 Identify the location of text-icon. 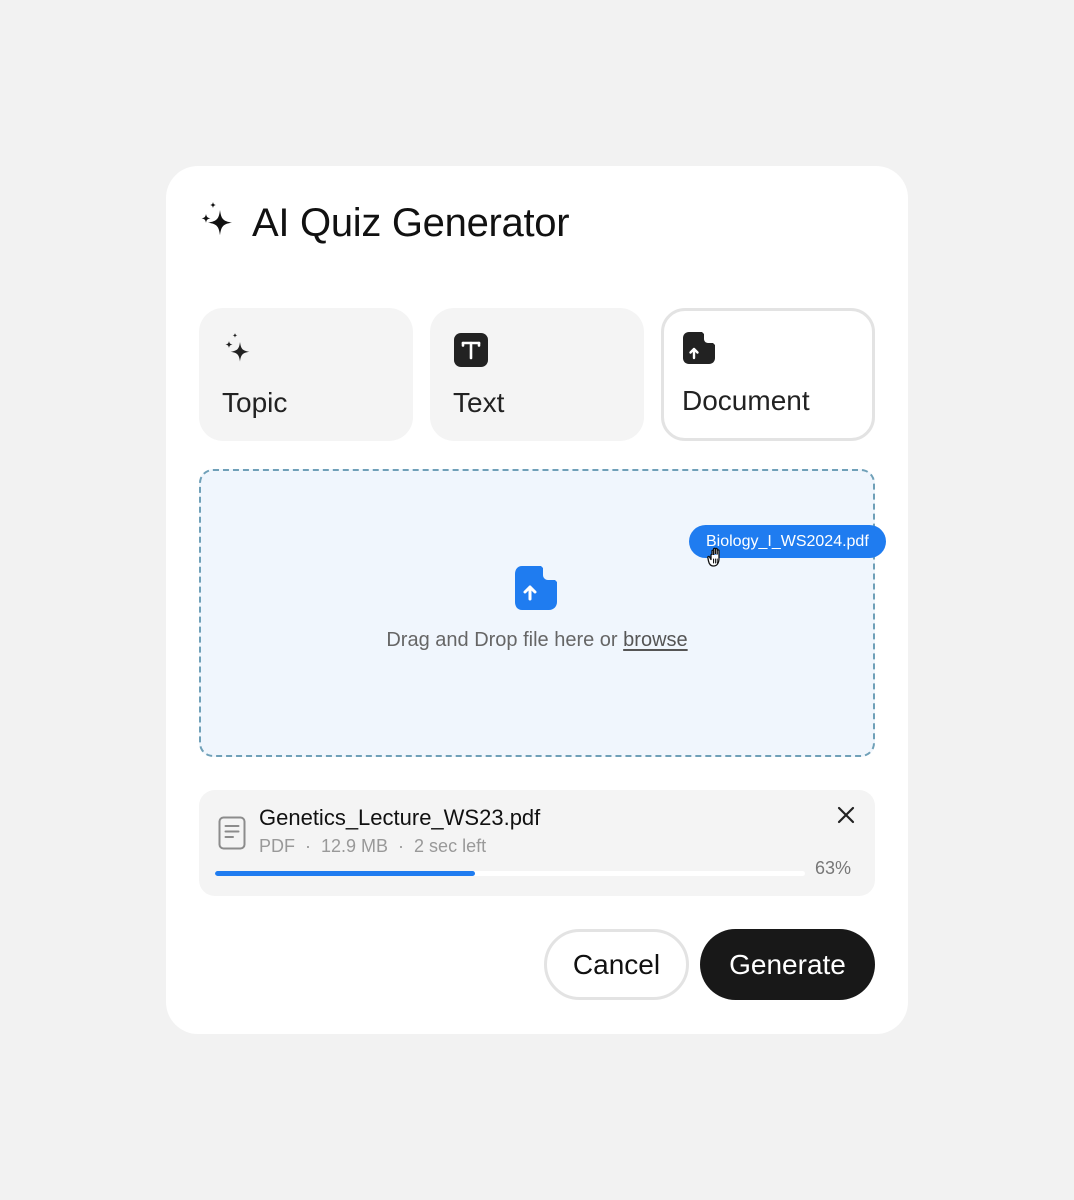
(471, 350).